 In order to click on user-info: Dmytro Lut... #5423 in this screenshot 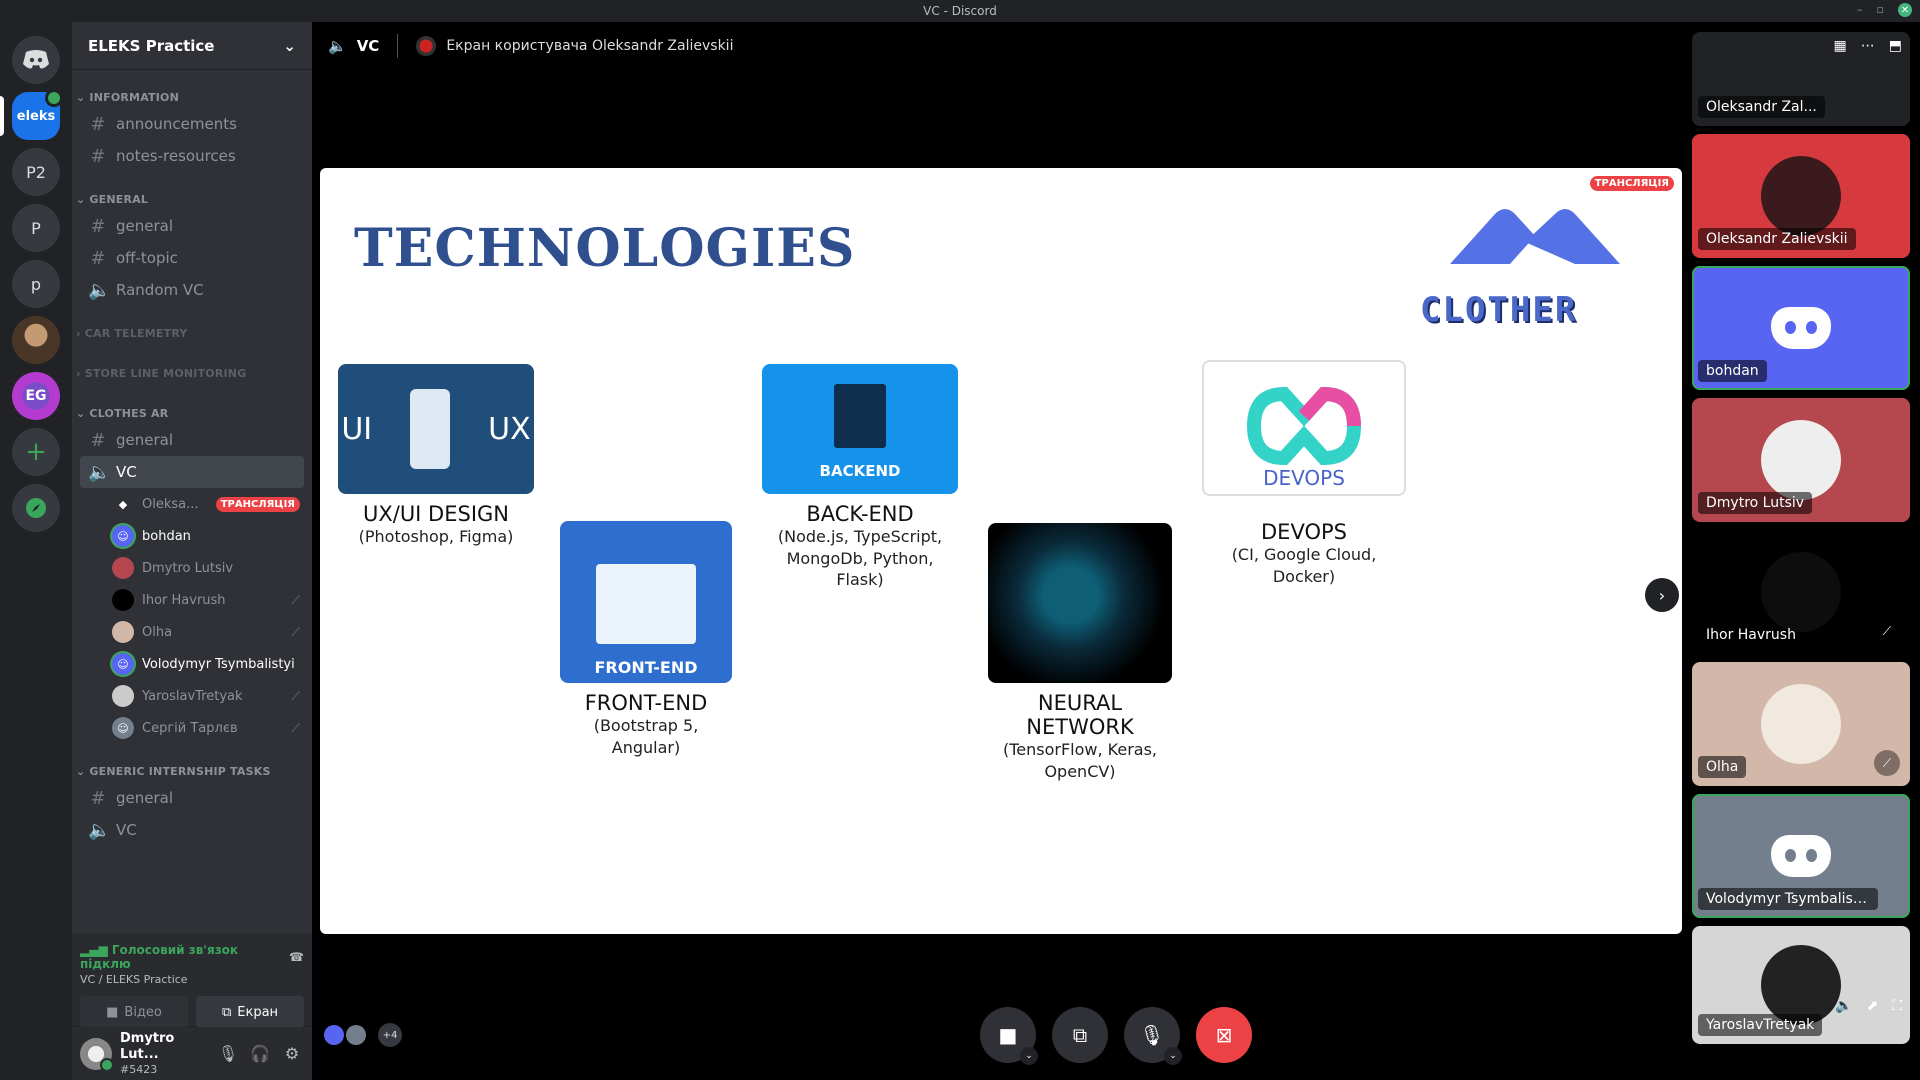, I will do `click(164, 1053)`.